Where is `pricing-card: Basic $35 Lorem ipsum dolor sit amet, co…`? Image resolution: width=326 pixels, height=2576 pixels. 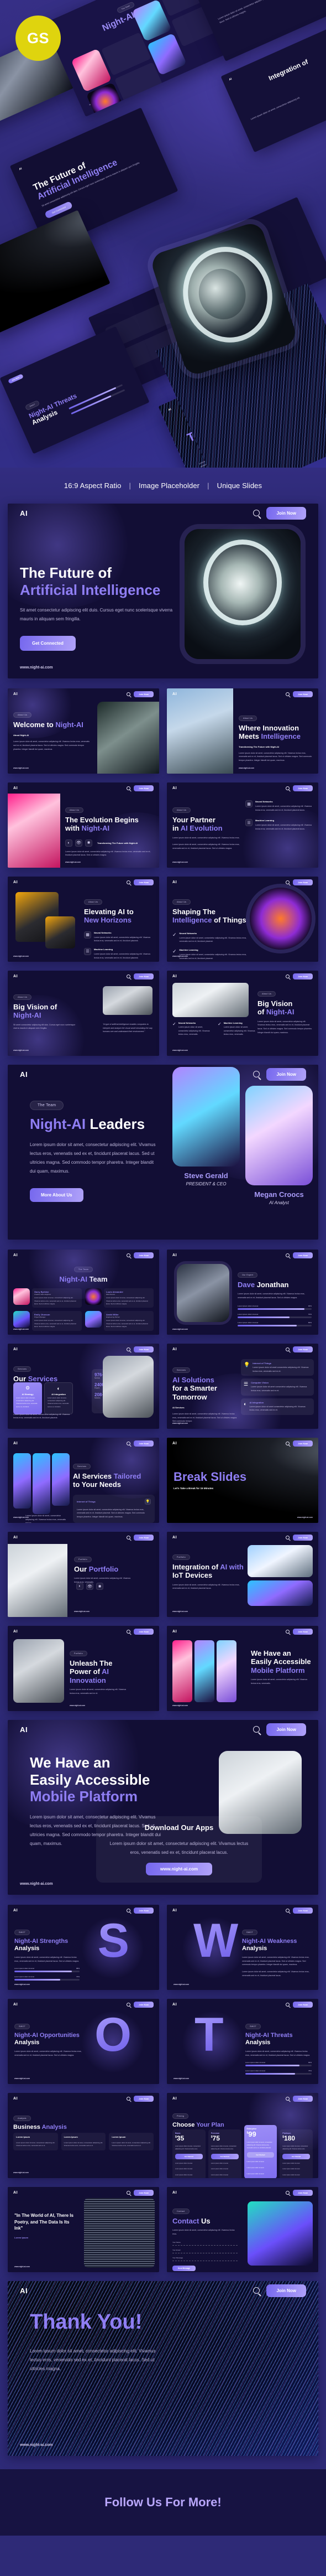 pricing-card: Basic $35 Lorem ipsum dolor sit amet, co… is located at coordinates (189, 2153).